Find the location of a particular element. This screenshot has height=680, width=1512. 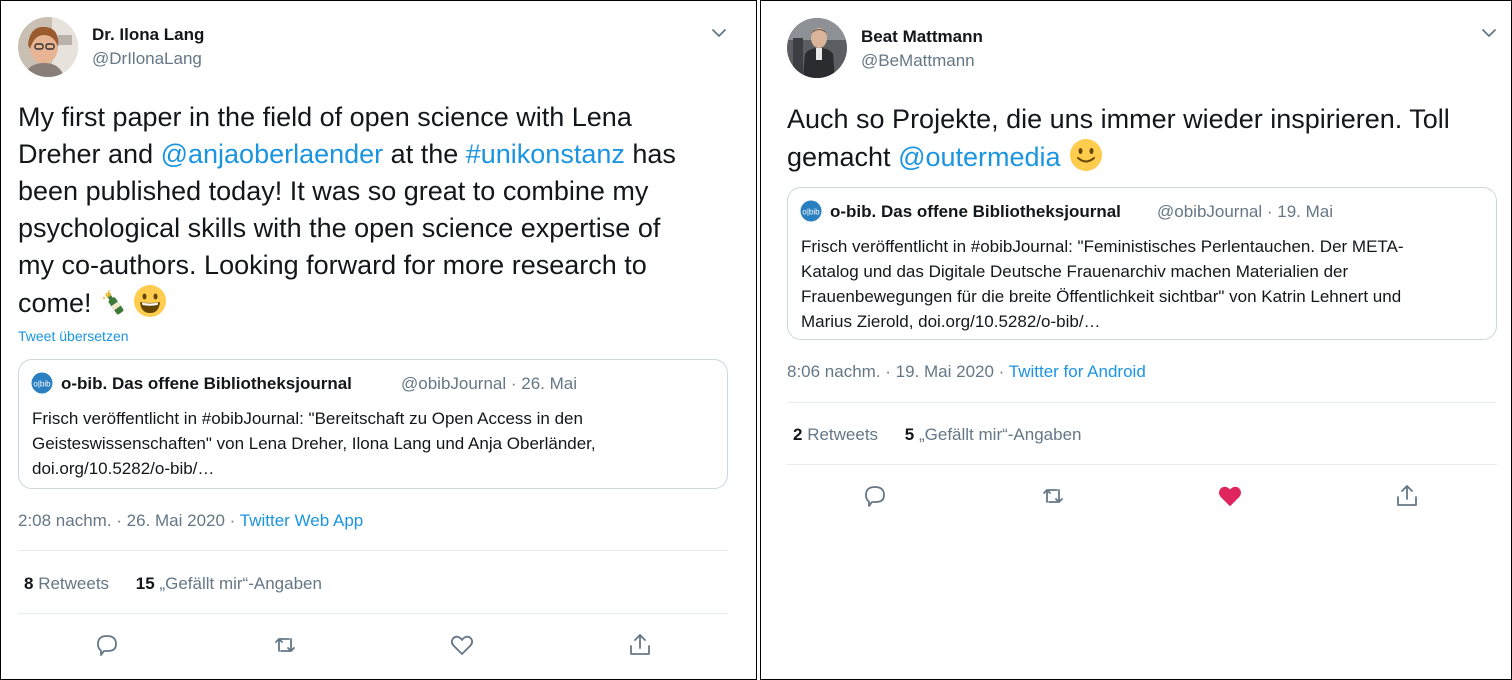

likes-stat: 5 „Gefällt mir“-Angaben is located at coordinates (993, 434).